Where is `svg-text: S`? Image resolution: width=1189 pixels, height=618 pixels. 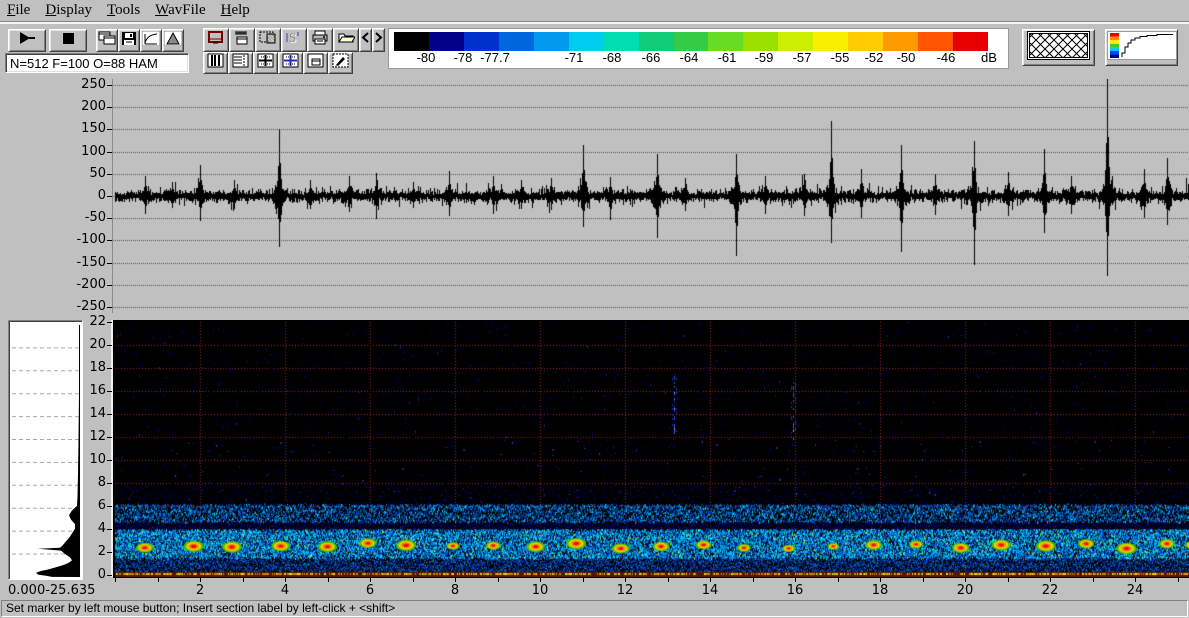 svg-text: S is located at coordinates (292, 37).